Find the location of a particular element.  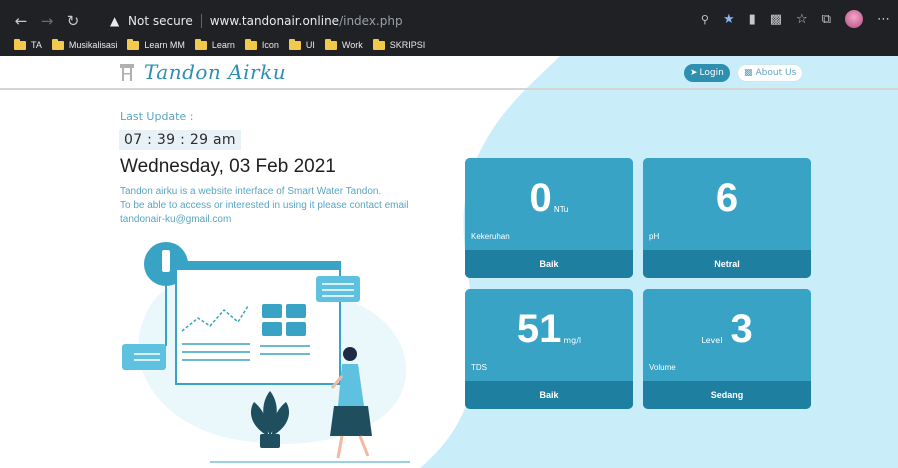

warning-icon: ▲ is located at coordinates (115, 21).